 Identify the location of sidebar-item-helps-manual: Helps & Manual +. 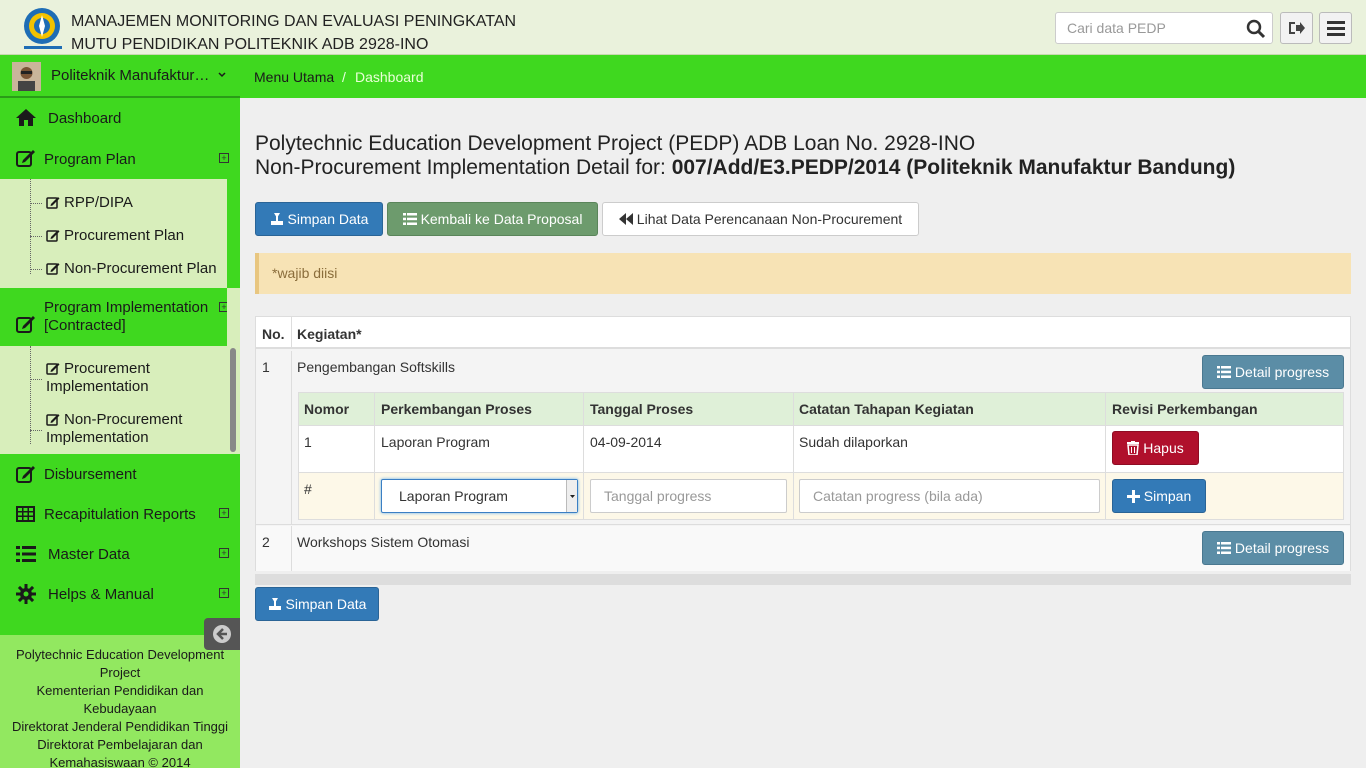
(120, 594).